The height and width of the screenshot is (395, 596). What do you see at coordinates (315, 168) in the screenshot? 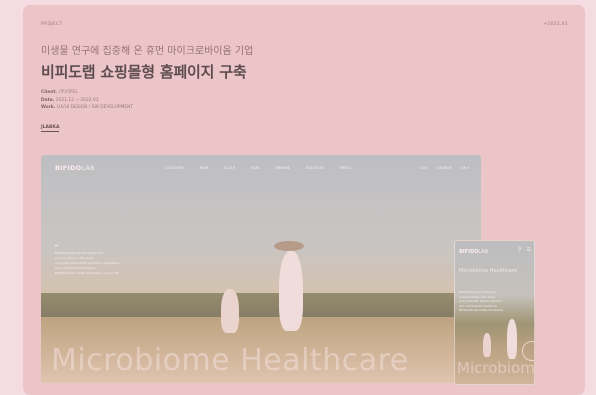
I see `menu-solution: SOLUTION` at bounding box center [315, 168].